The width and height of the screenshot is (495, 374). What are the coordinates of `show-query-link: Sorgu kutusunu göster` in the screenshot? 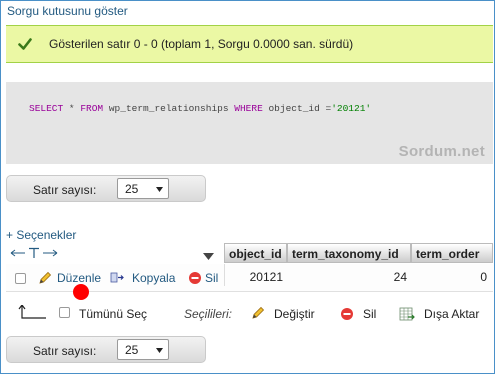 It's located at (67, 11).